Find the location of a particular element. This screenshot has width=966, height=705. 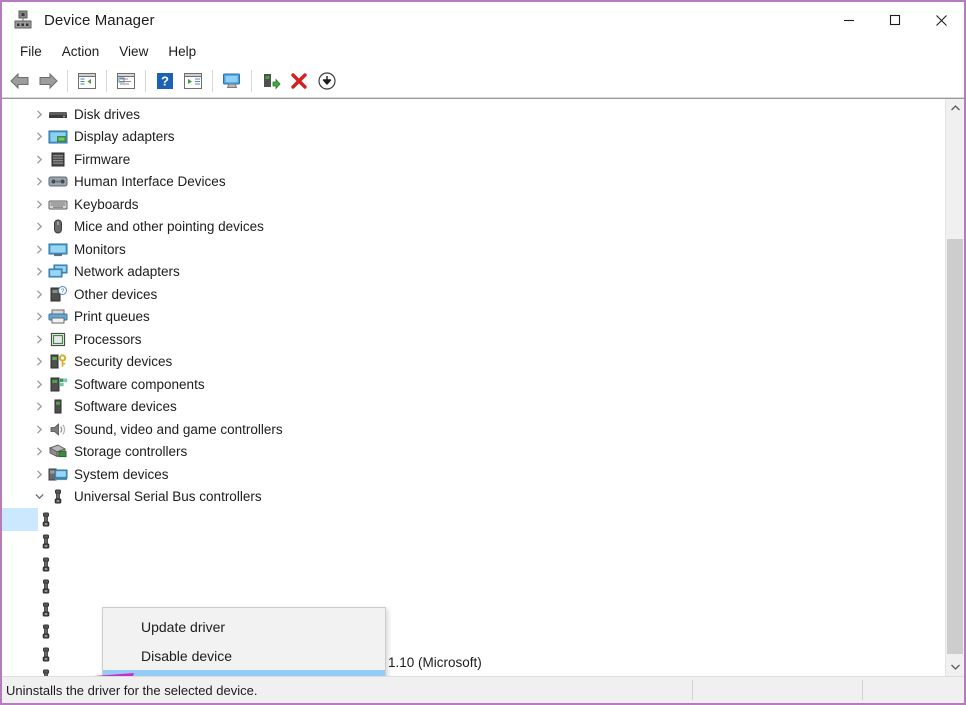

context-menu-item-uninstall-device: Uninstall device is located at coordinates (244, 673).